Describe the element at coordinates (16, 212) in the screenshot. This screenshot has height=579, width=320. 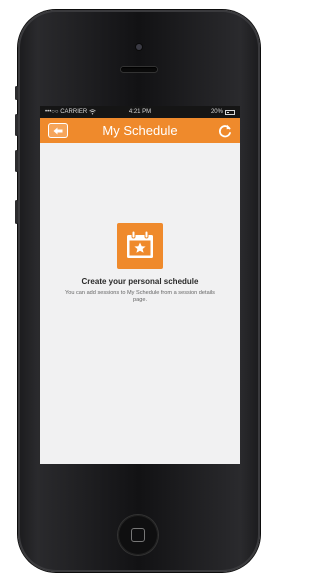
I see `power-button` at that location.